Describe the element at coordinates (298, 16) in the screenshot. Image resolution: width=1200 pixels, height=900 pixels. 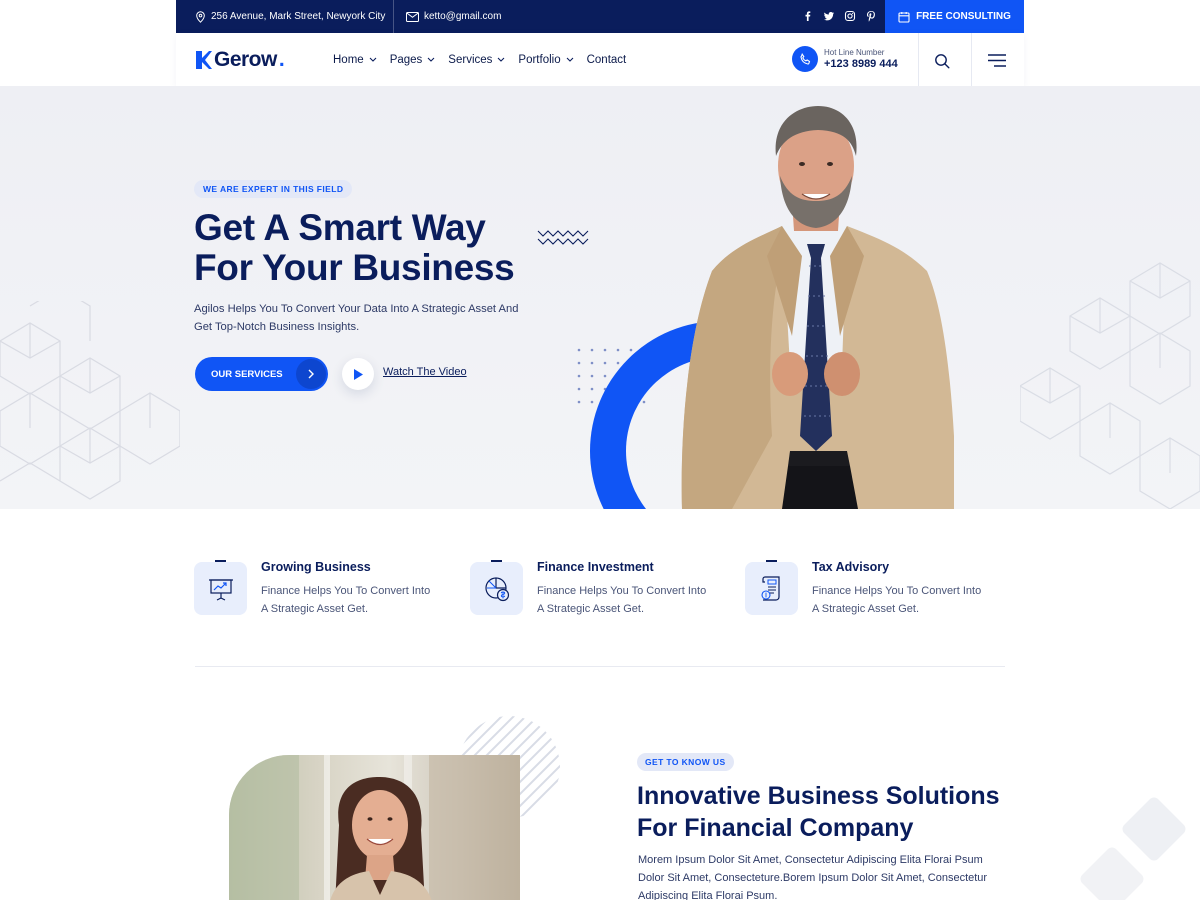
I see `address-text: 256 Avenue, Mark Street, Newyork City` at that location.